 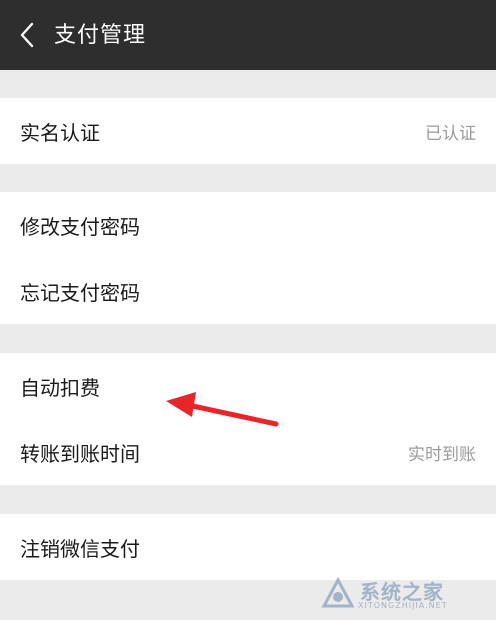 I want to click on row-real-name-verification: 实名认证 已认证, so click(x=248, y=131).